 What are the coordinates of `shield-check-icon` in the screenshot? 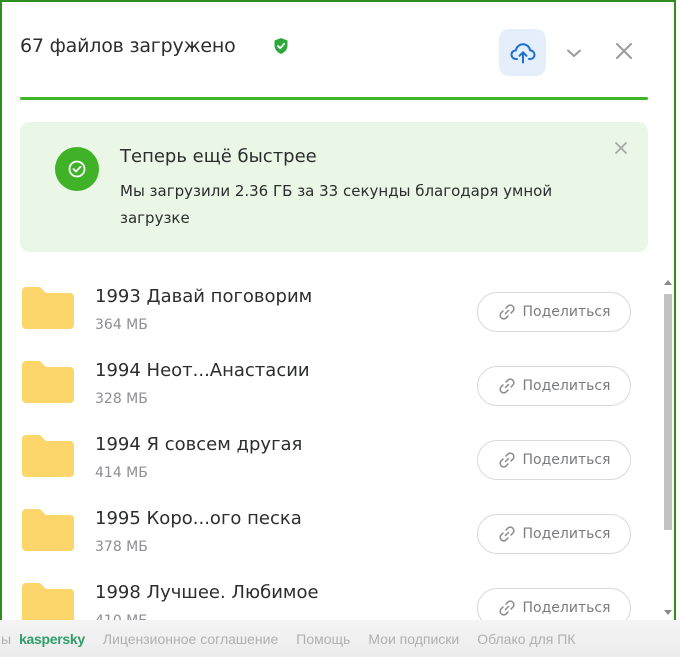 It's located at (281, 46).